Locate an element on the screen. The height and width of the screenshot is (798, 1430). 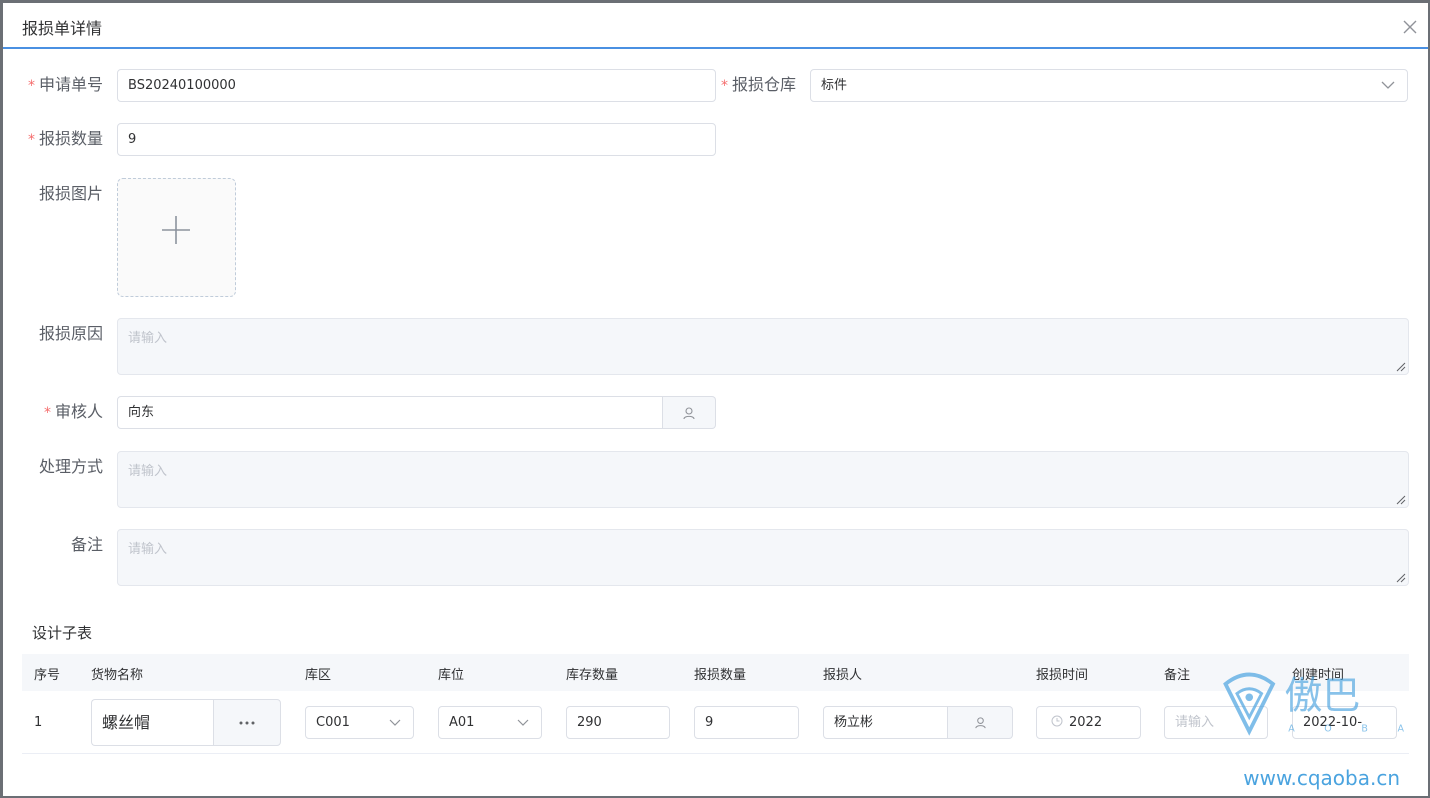
header-location: 库位 is located at coordinates (451, 675).